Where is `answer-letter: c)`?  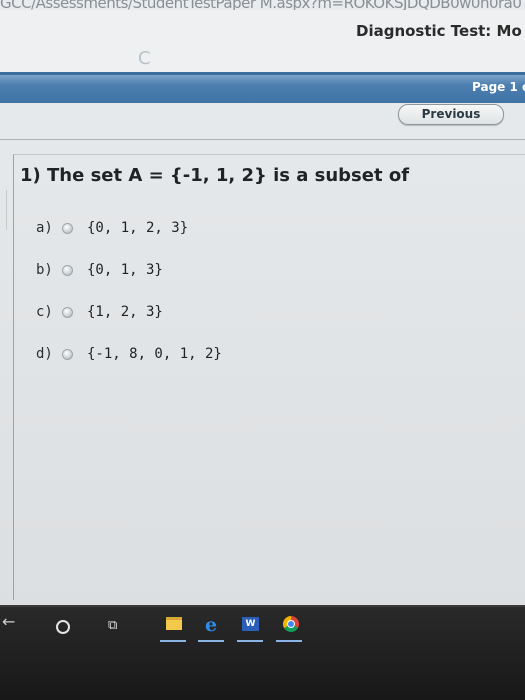 answer-letter: c) is located at coordinates (44, 312).